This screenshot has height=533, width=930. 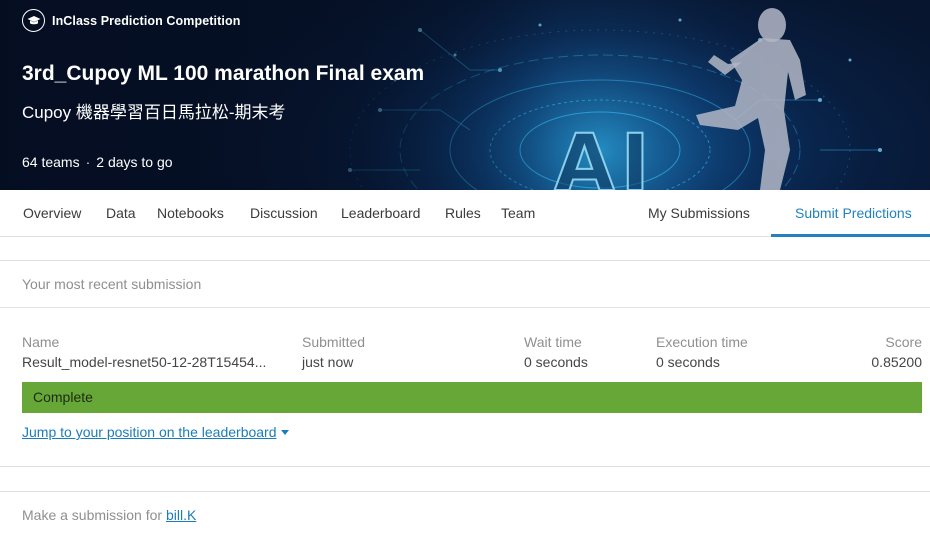 I want to click on tab-team: Team, so click(x=518, y=213).